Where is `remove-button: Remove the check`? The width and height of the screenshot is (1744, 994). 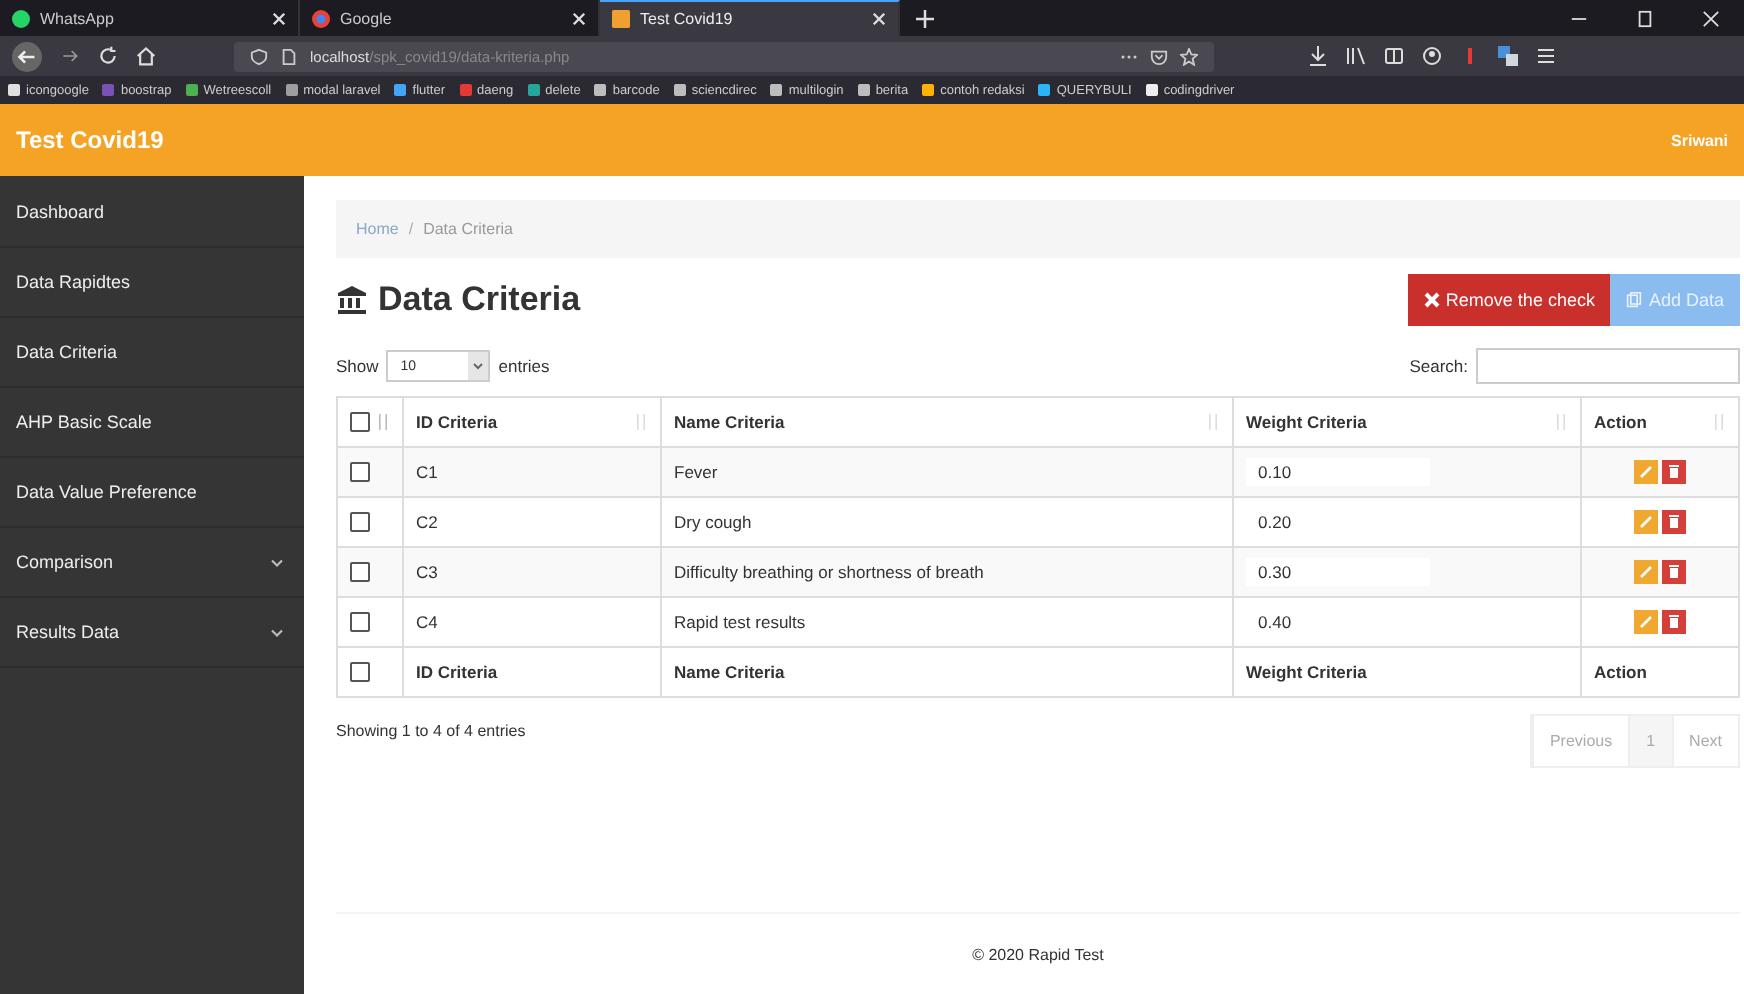 remove-button: Remove the check is located at coordinates (1509, 300).